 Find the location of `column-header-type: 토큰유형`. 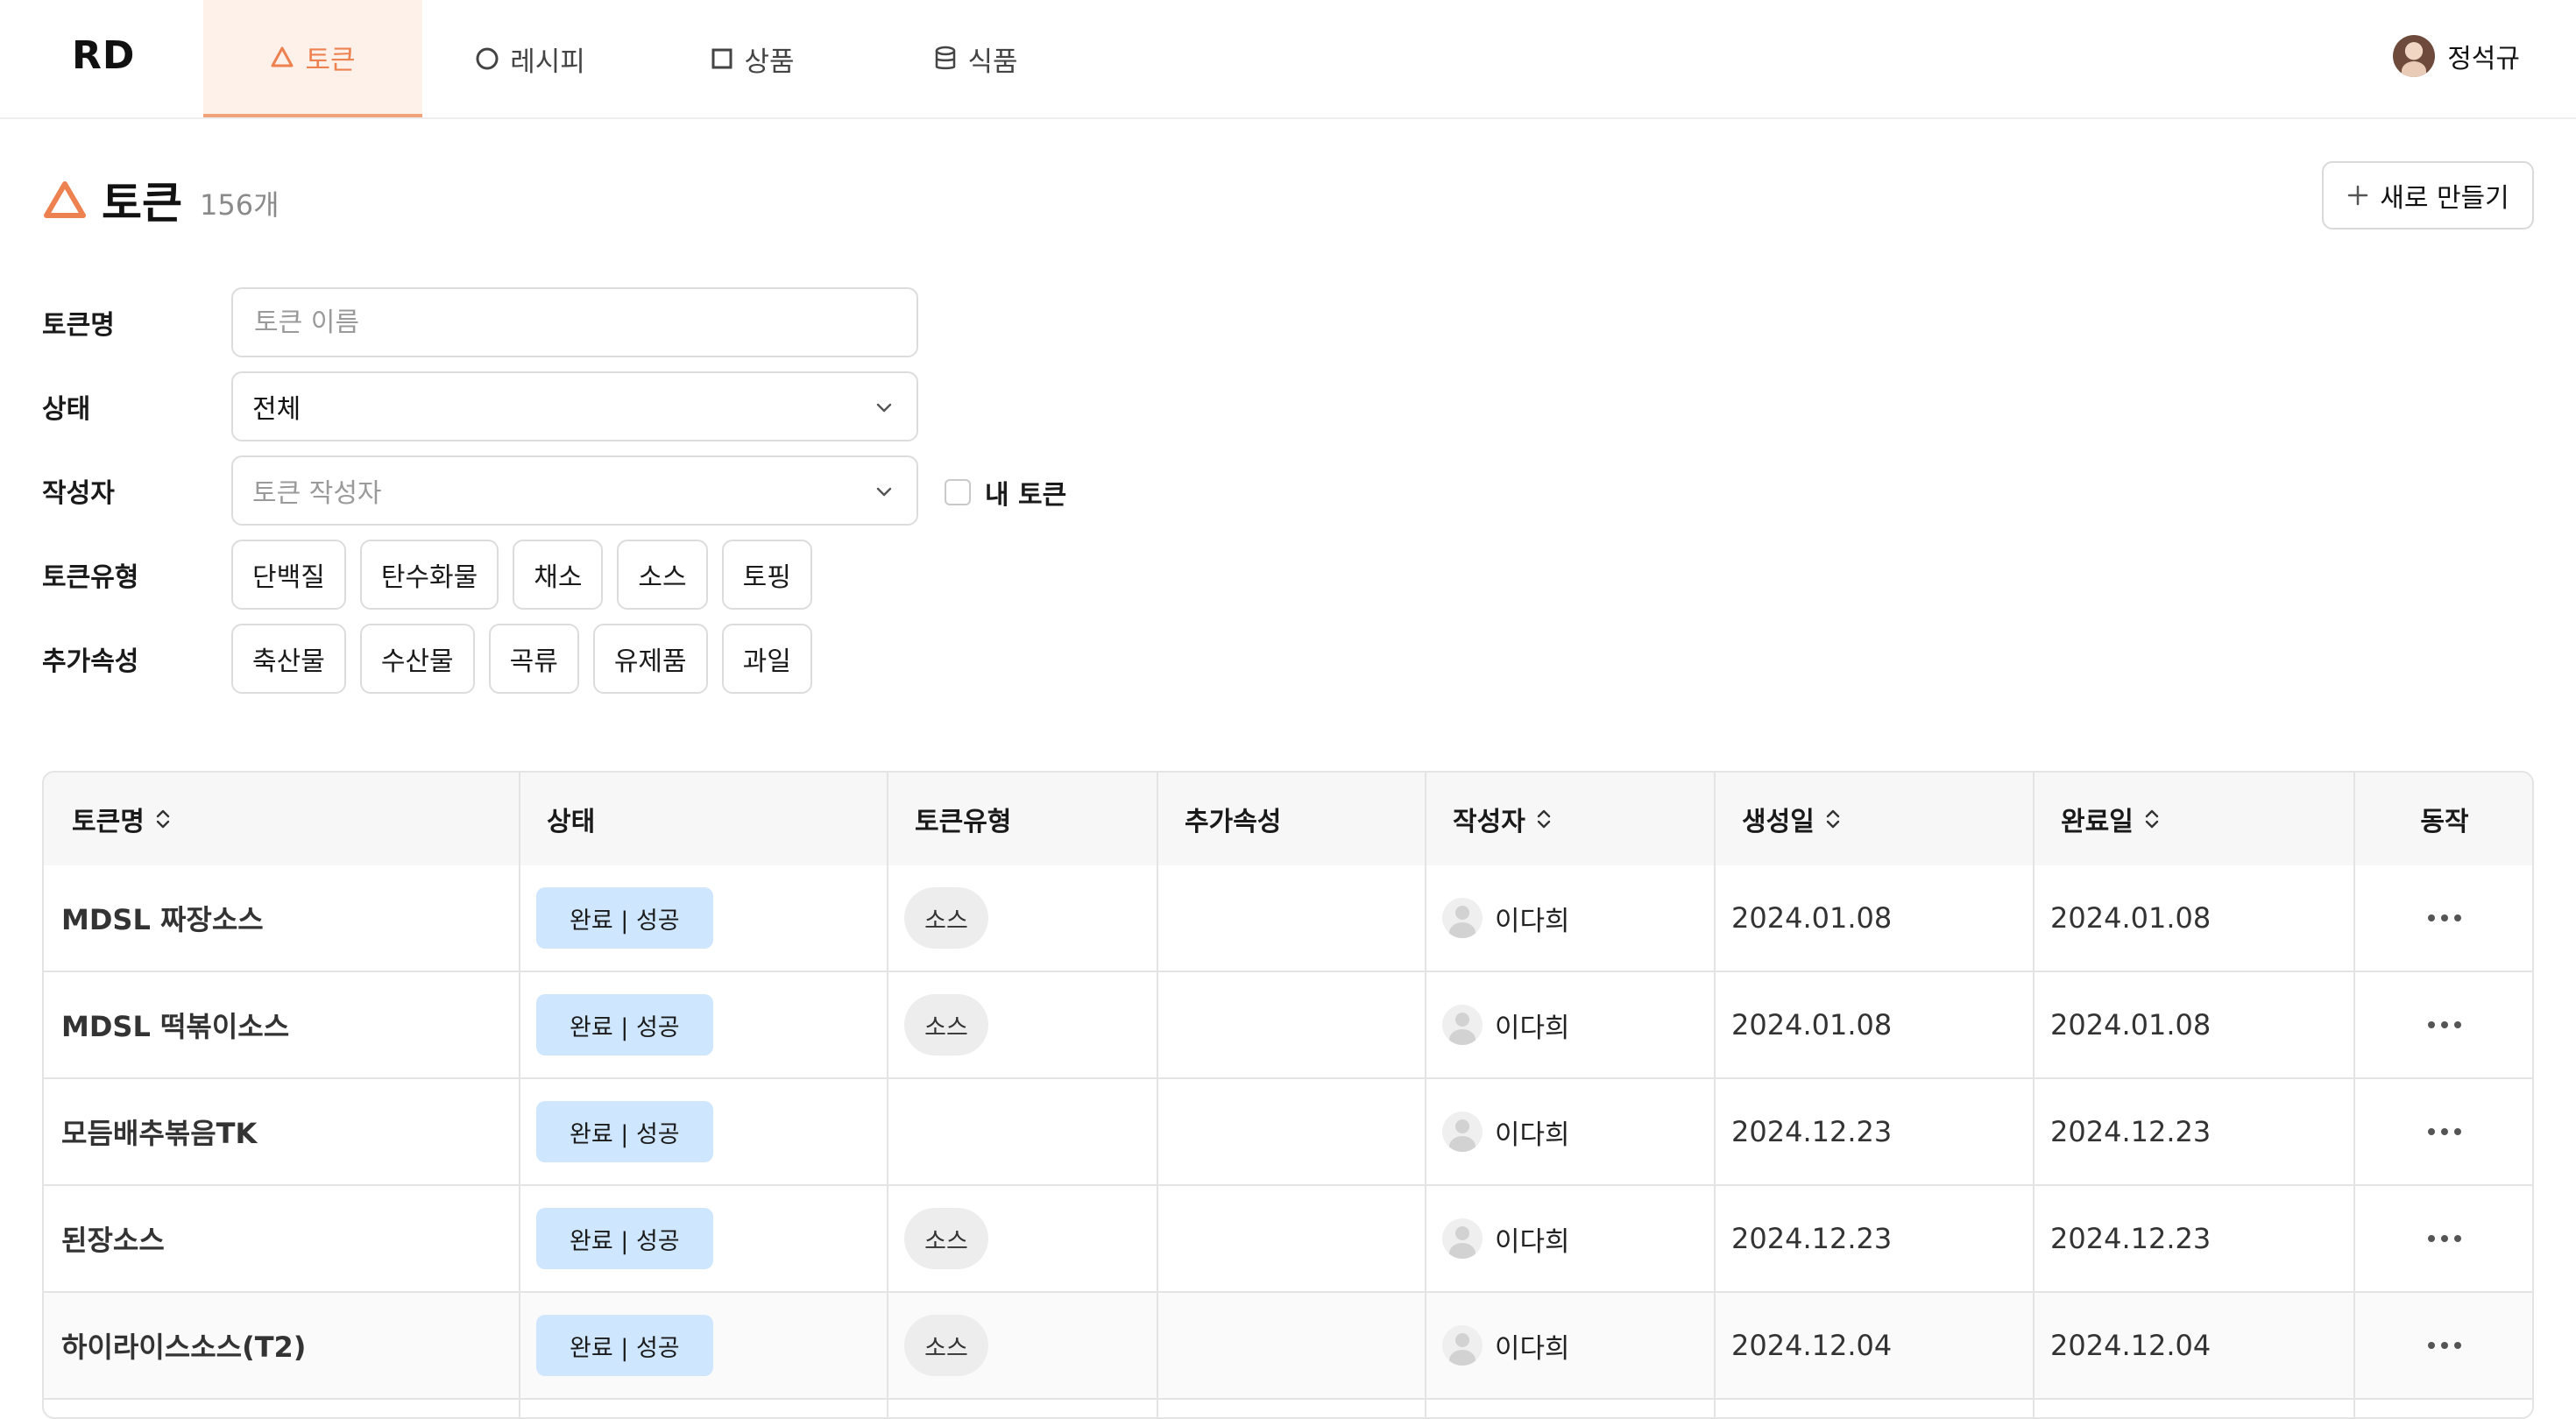

column-header-type: 토큰유형 is located at coordinates (1022, 819).